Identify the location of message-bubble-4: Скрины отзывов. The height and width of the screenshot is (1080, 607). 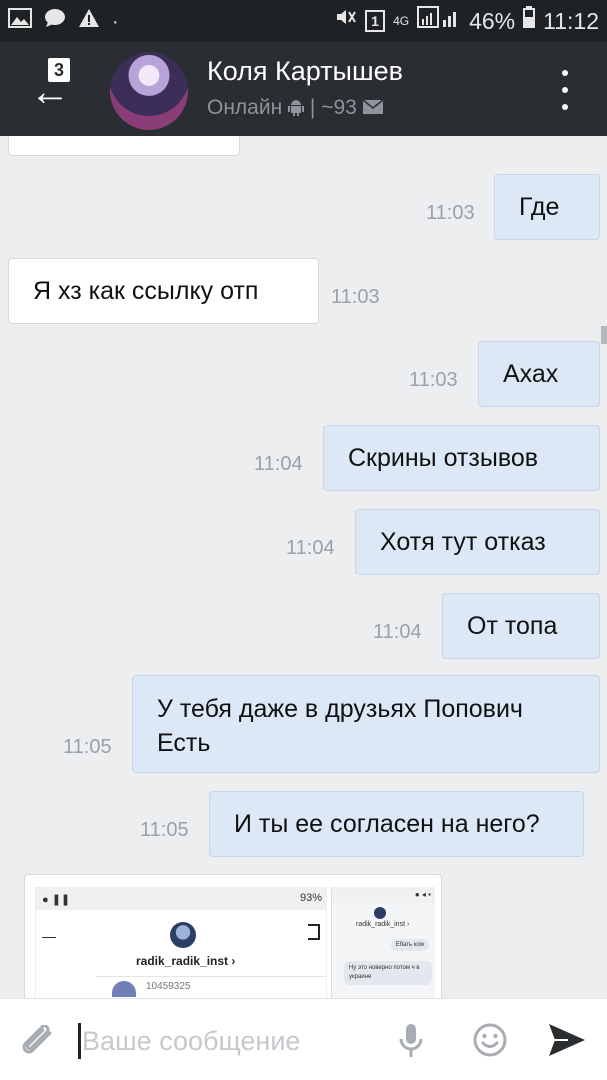
(461, 458).